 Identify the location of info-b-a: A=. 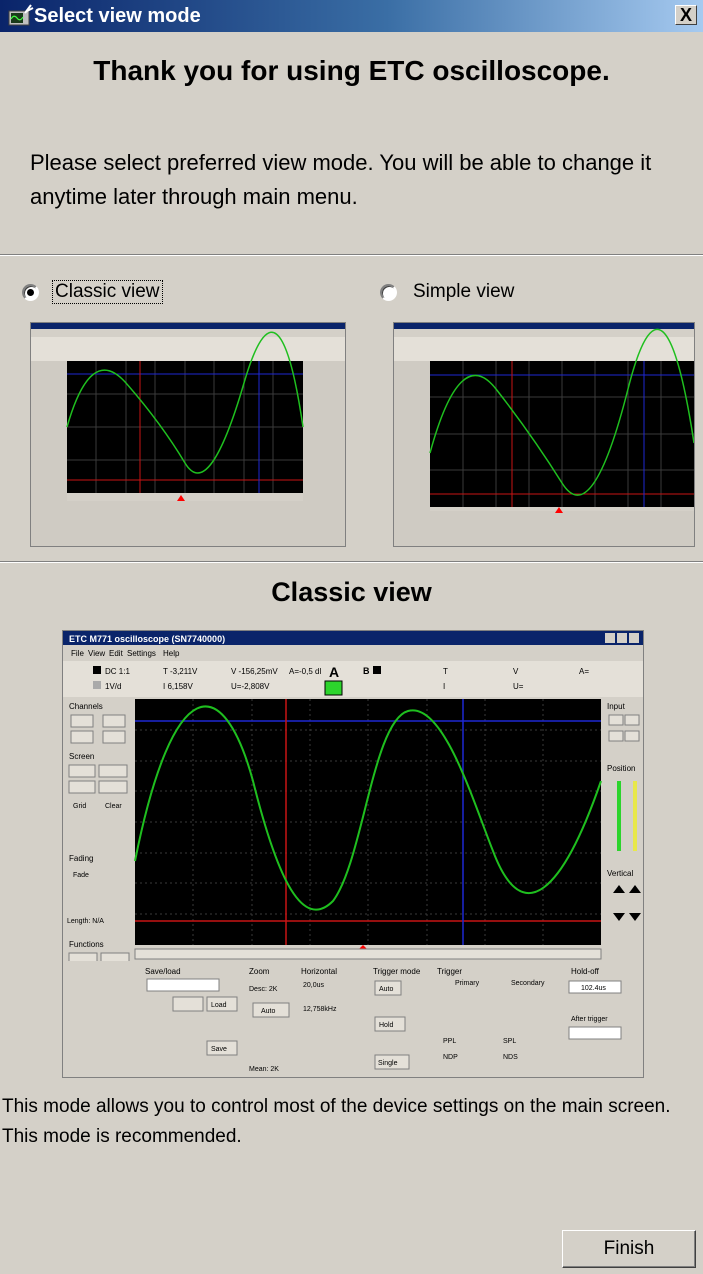
(584, 671).